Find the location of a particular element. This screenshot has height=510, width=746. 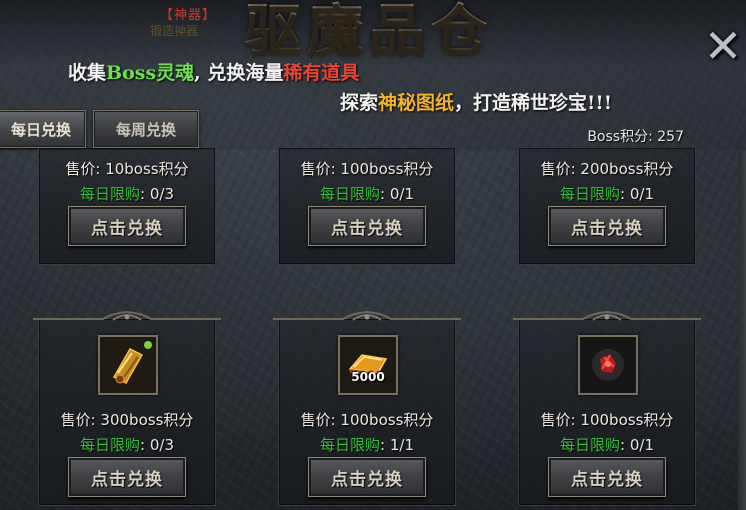

artifact-tag: 【神器】 is located at coordinates (188, 15).